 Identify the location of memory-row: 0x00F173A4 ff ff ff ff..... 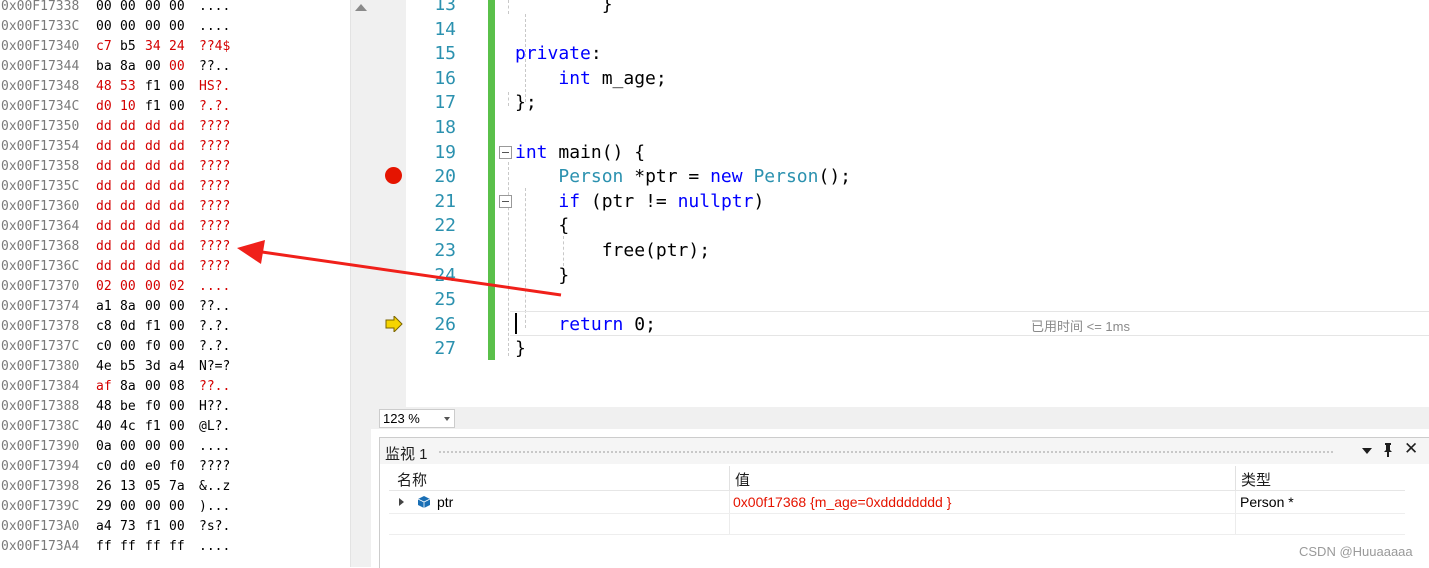
(175, 547).